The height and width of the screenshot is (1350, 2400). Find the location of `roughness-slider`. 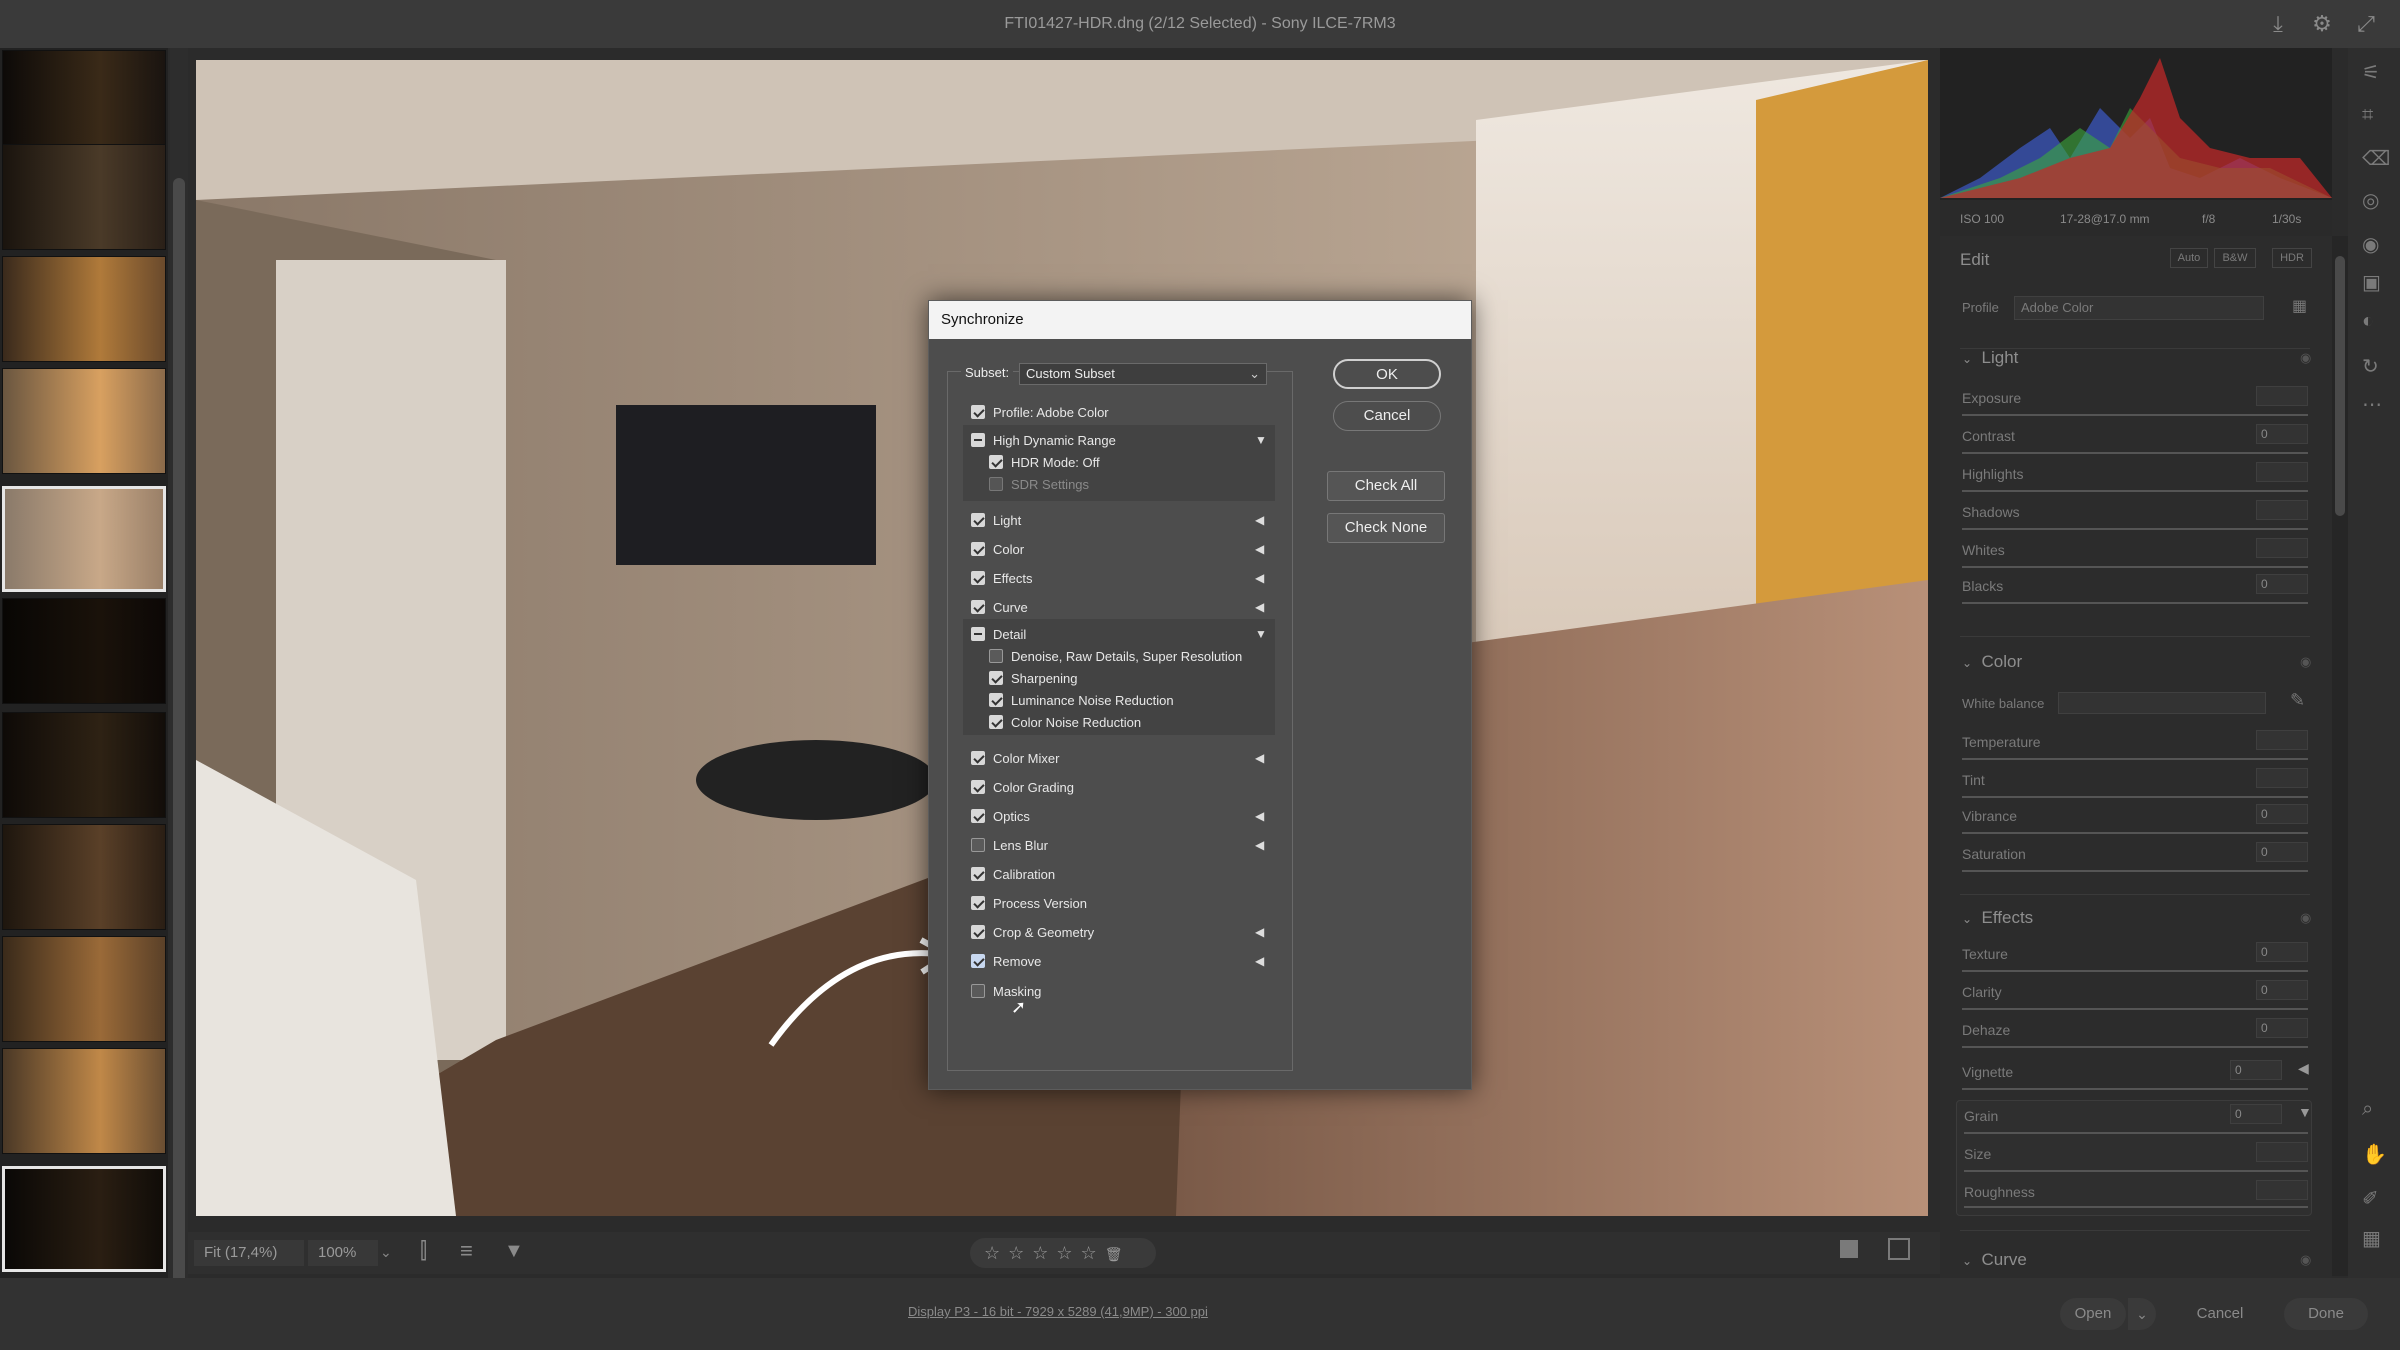

roughness-slider is located at coordinates (2136, 1207).